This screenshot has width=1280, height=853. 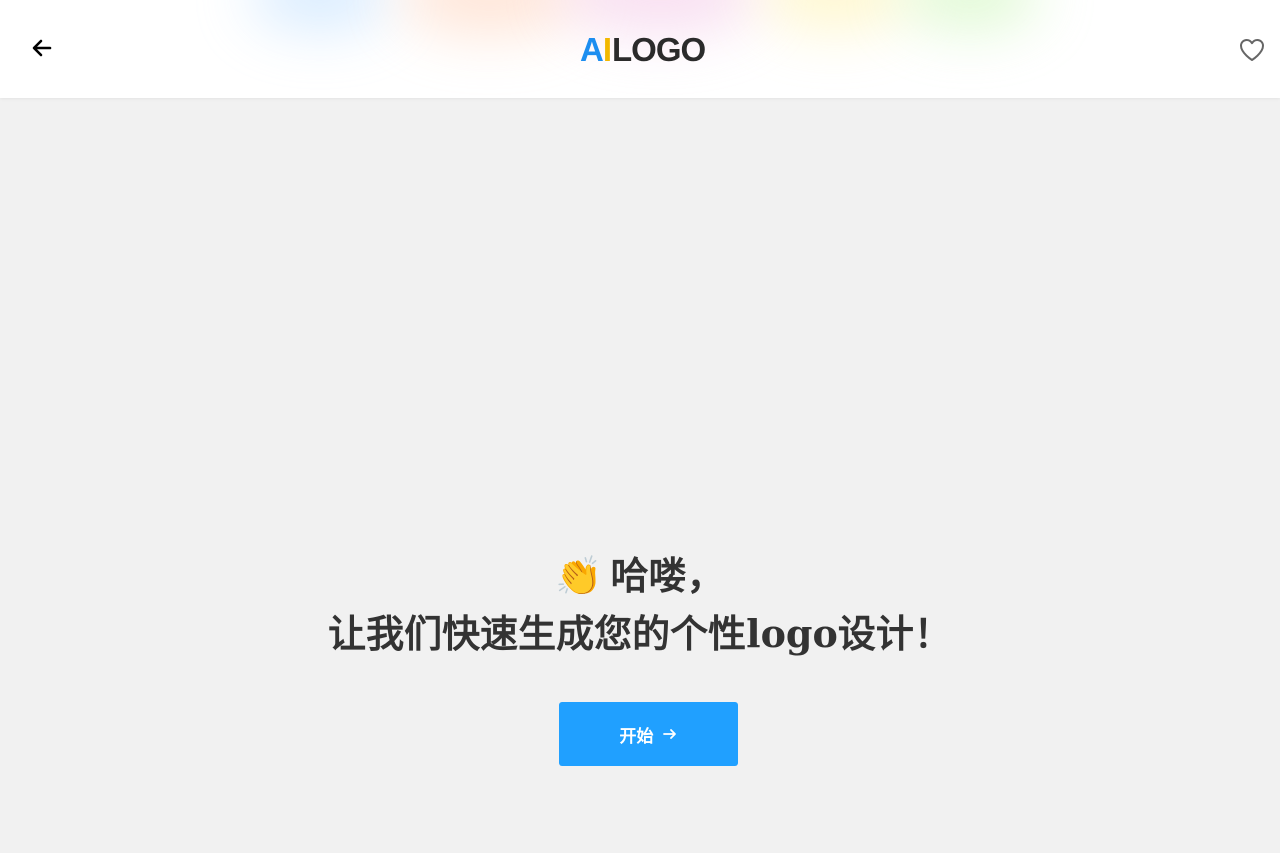 I want to click on heart-outline-icon, so click(x=1252, y=50).